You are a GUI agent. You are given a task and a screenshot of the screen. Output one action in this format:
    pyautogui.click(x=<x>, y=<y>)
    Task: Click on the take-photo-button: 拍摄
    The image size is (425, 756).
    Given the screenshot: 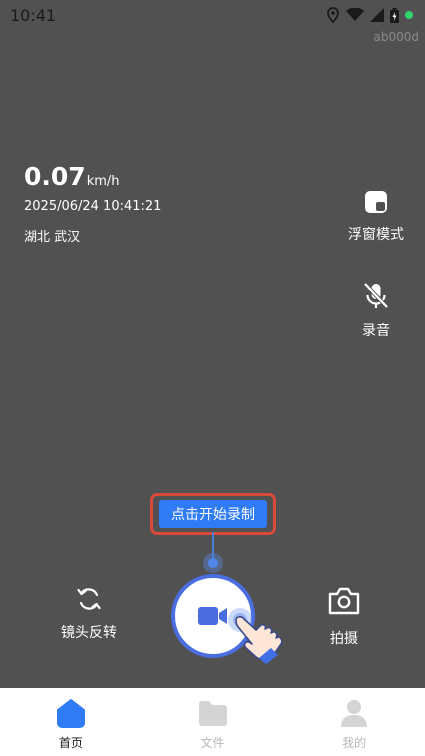 What is the action you would take?
    pyautogui.click(x=344, y=617)
    